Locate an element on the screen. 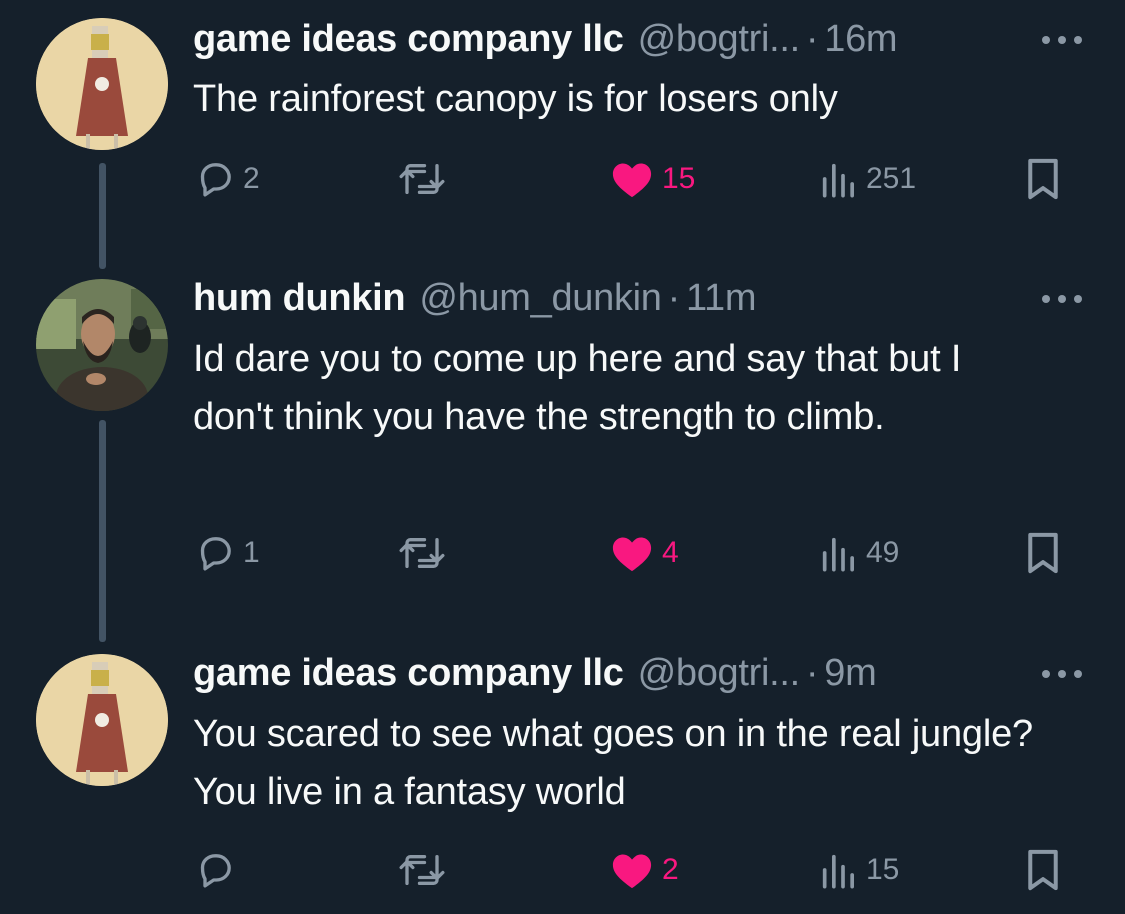  views-button: 49 is located at coordinates (858, 553).